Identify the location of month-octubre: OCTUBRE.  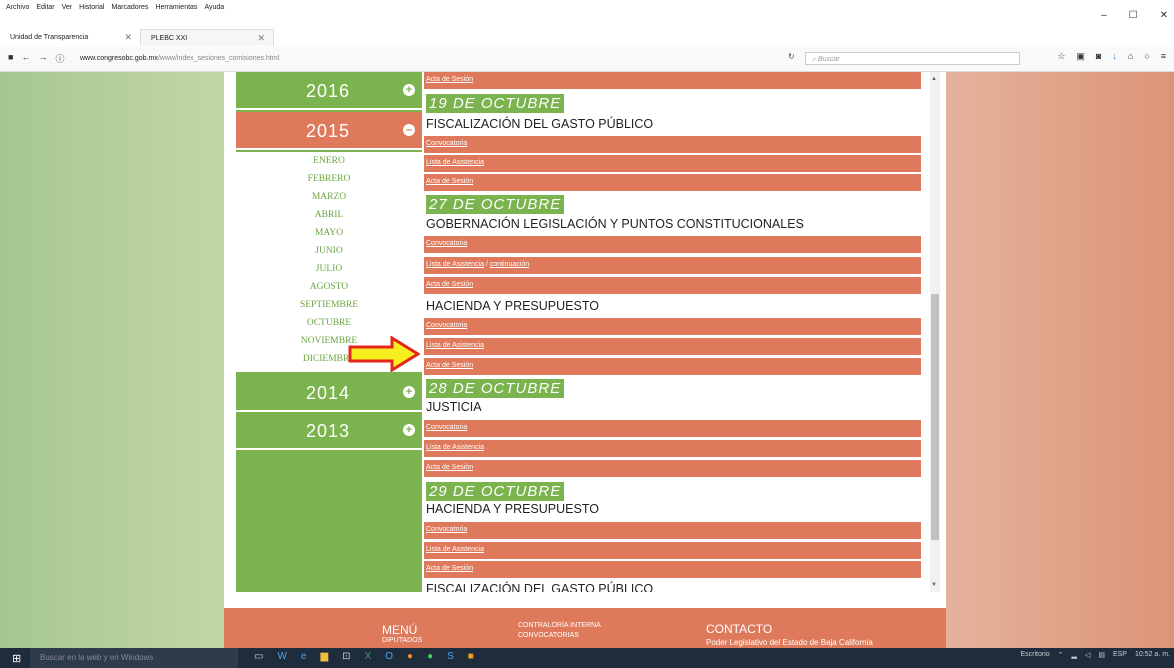
(329, 323).